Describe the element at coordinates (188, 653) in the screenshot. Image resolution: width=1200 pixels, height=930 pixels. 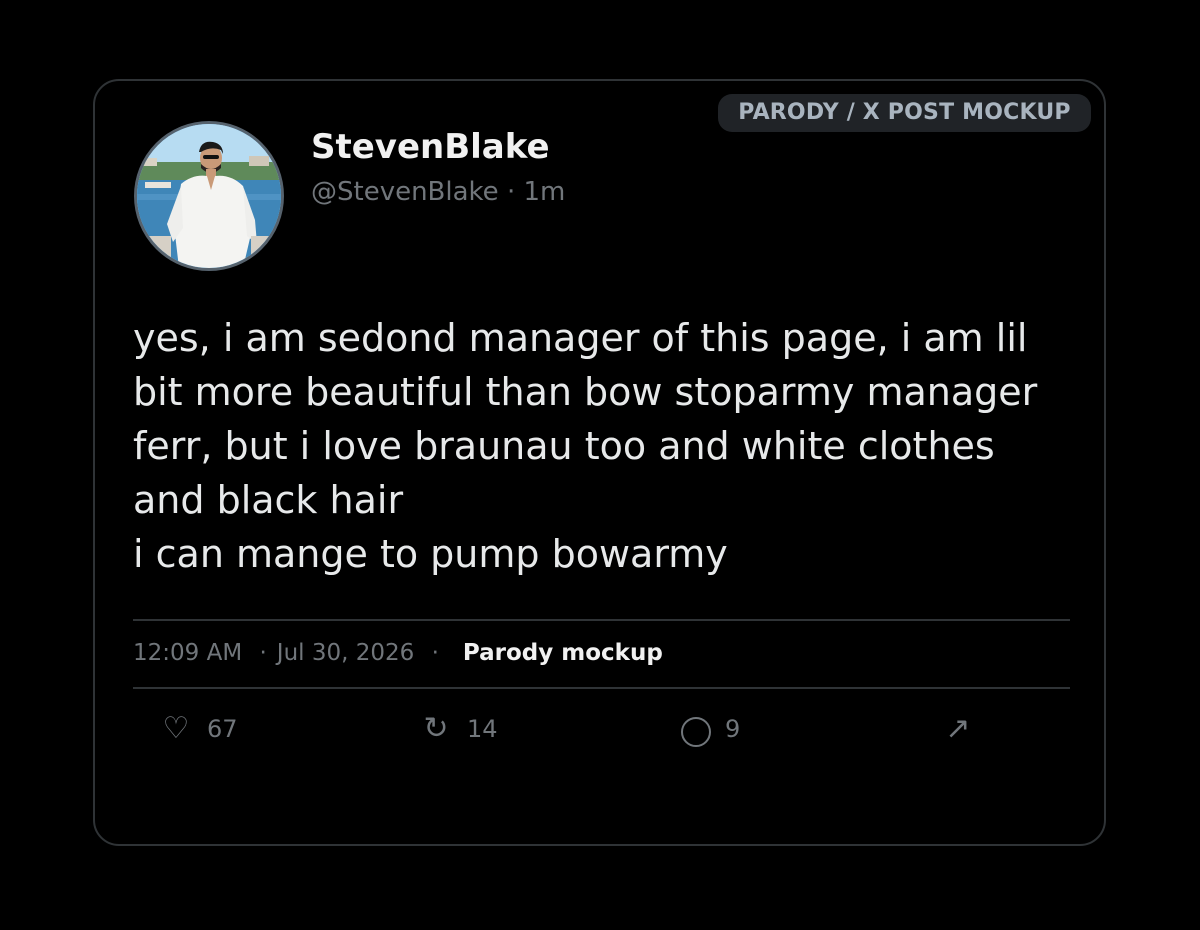
I see `post-time: 12:09 AM` at that location.